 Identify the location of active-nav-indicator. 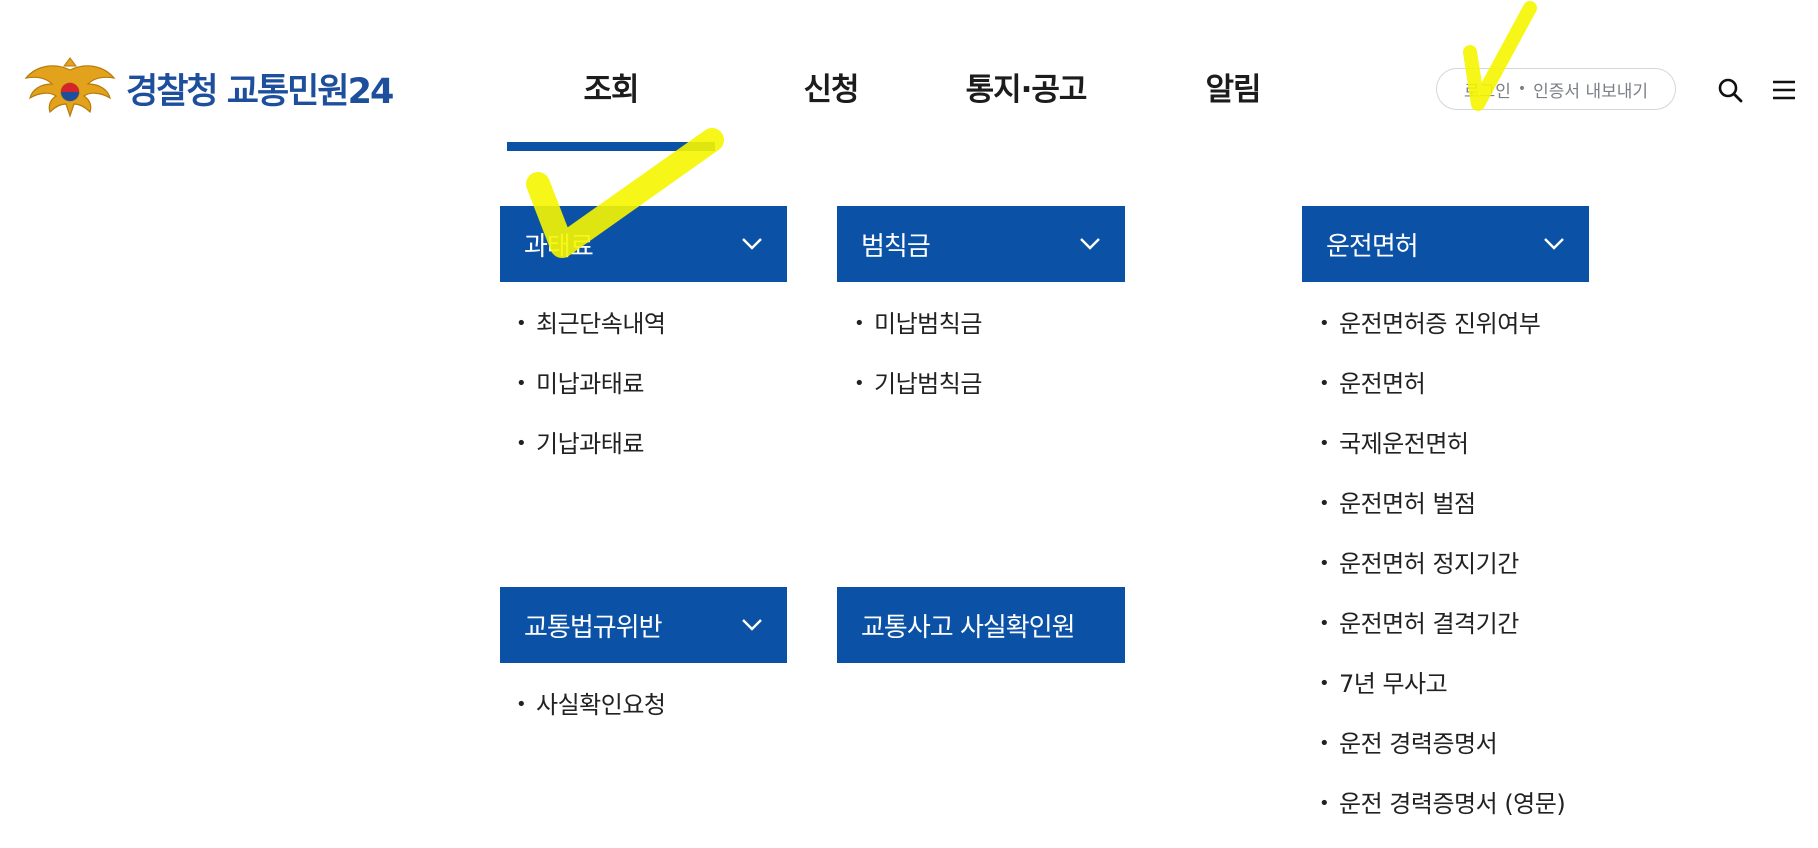
(611, 146).